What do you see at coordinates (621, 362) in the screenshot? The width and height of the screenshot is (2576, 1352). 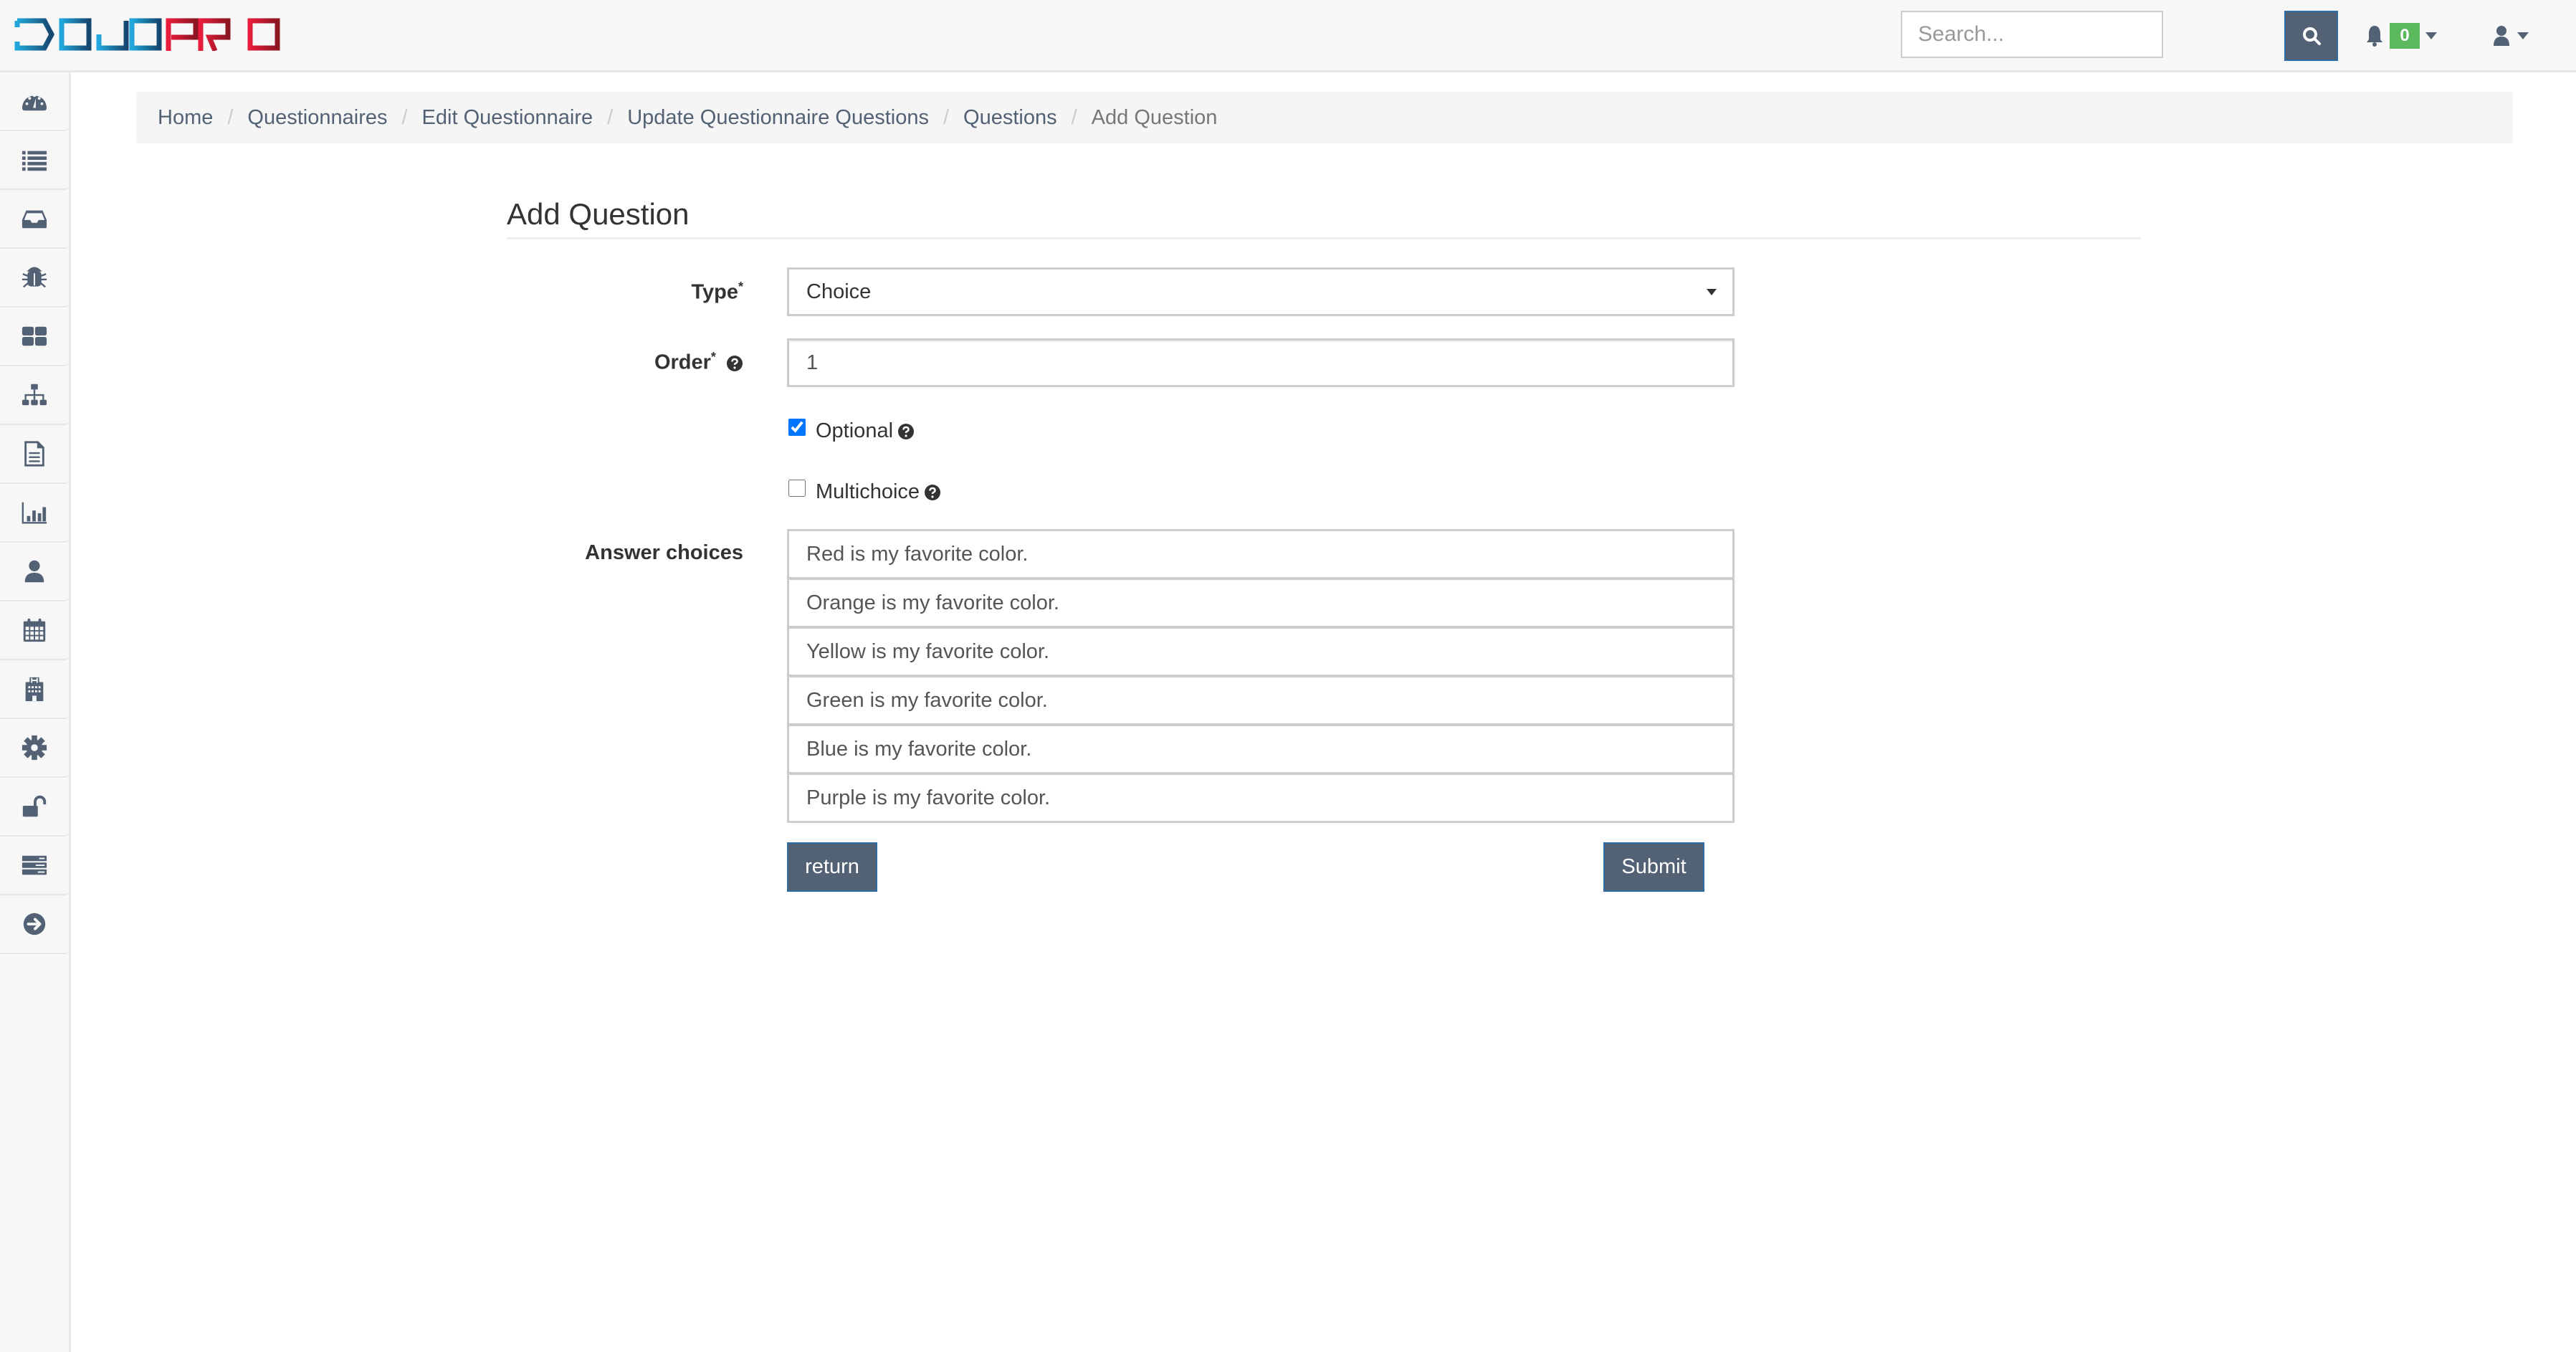 I see `order-label: Order*` at bounding box center [621, 362].